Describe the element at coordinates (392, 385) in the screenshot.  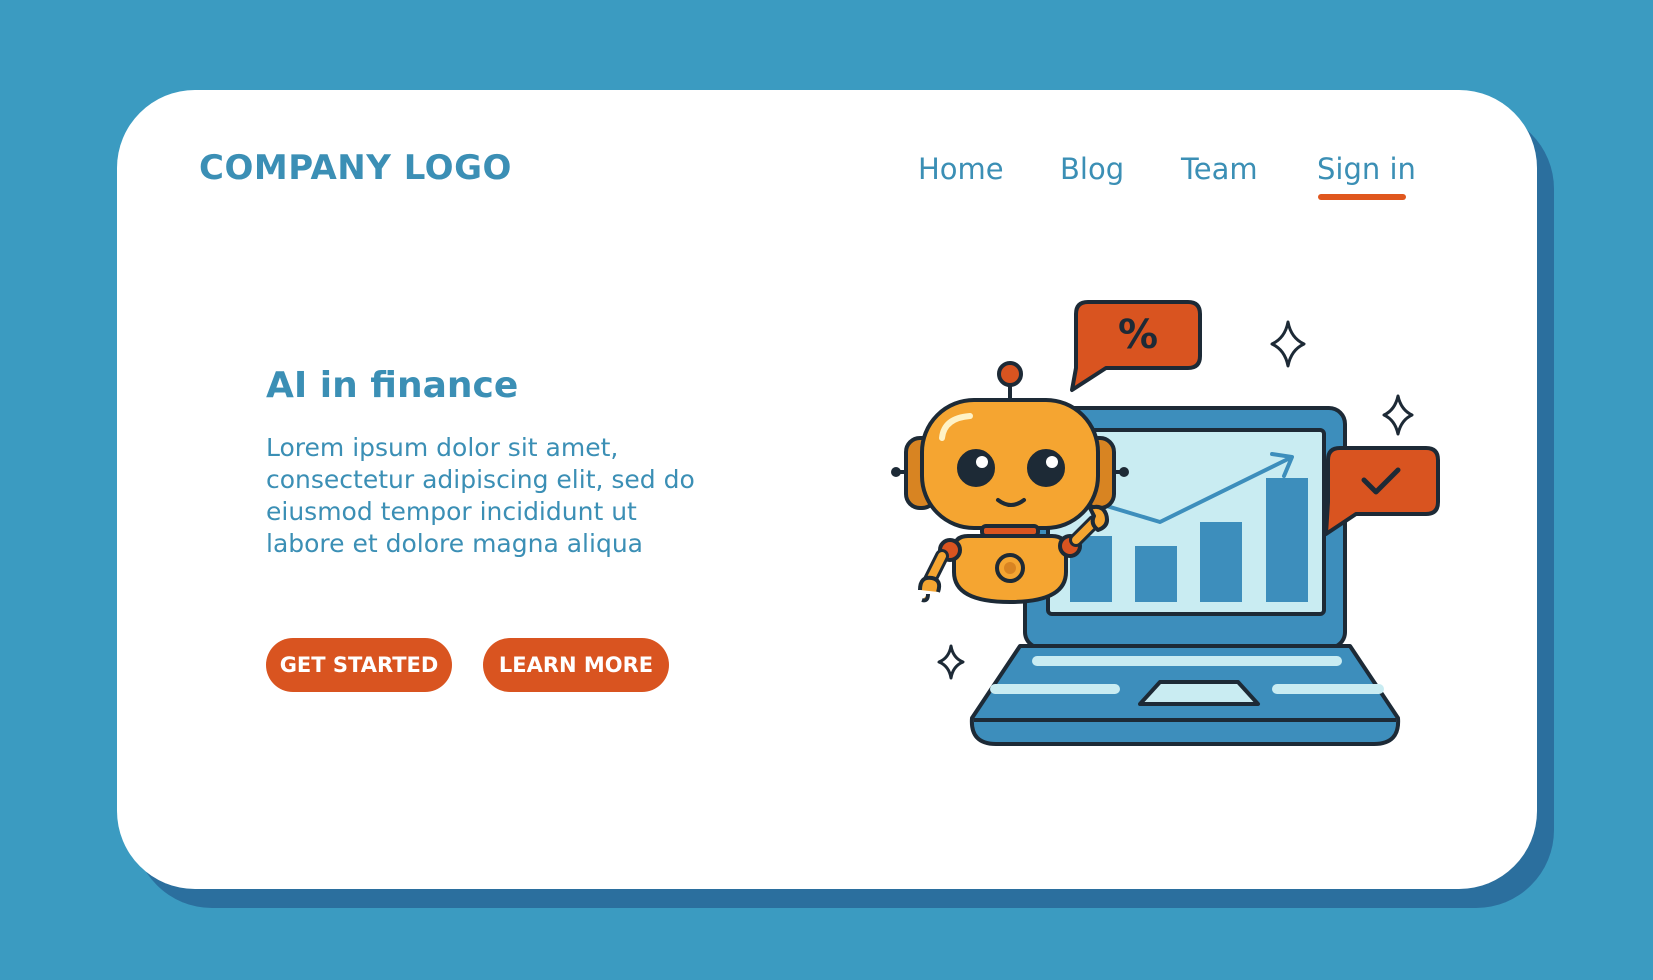
I see `hero-title: AI in finance` at that location.